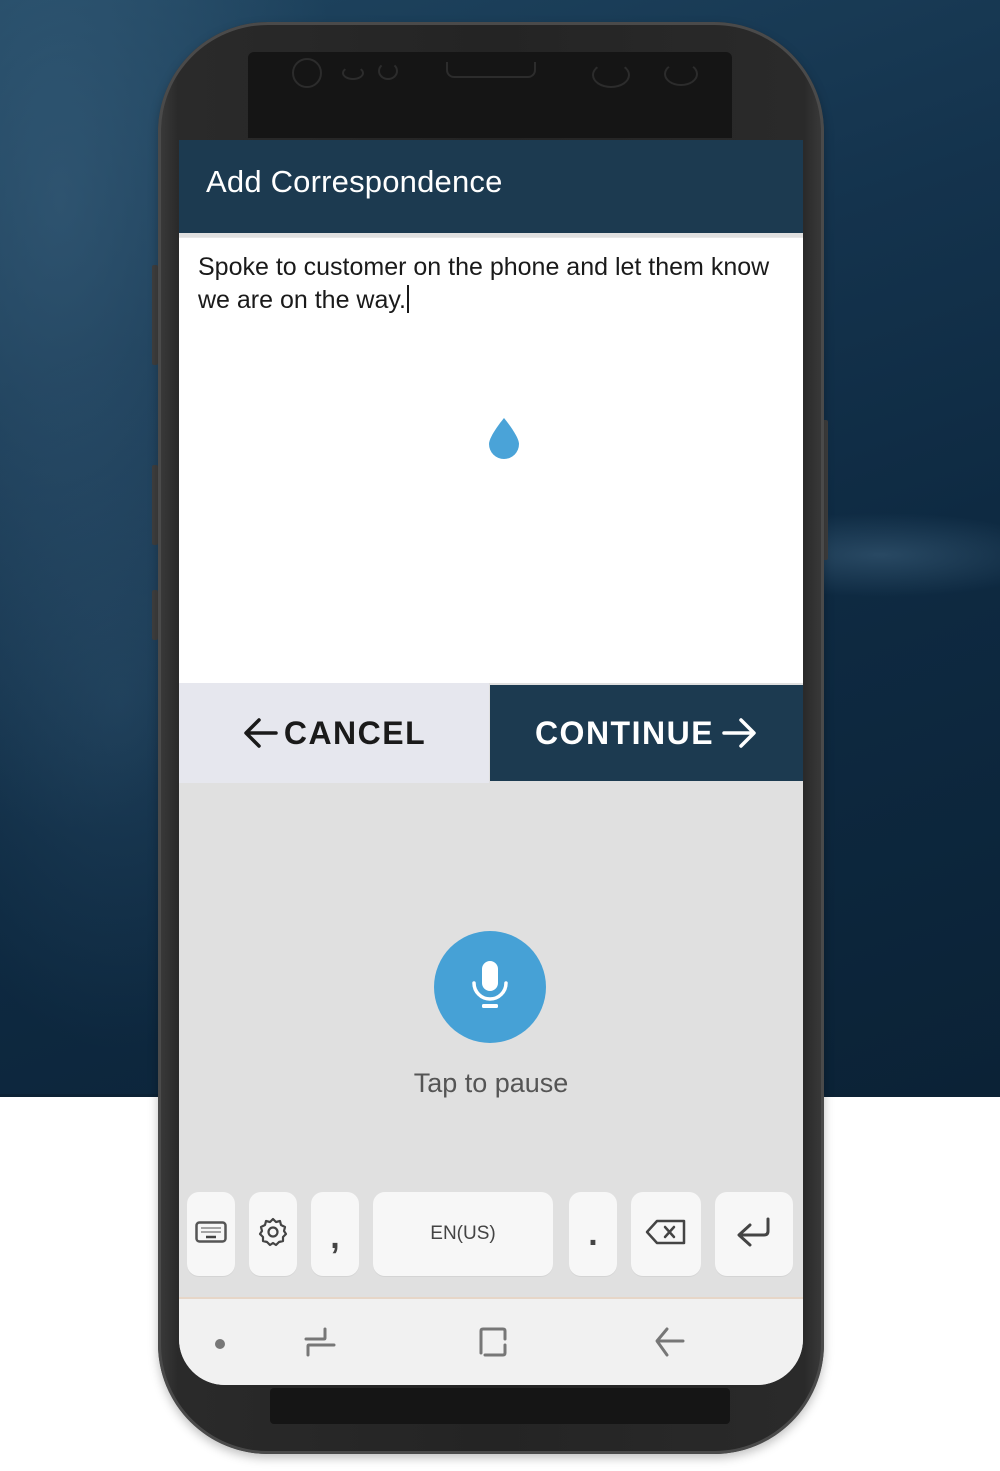 This screenshot has width=1000, height=1471. I want to click on app-header: Add Correspondence, so click(491, 186).